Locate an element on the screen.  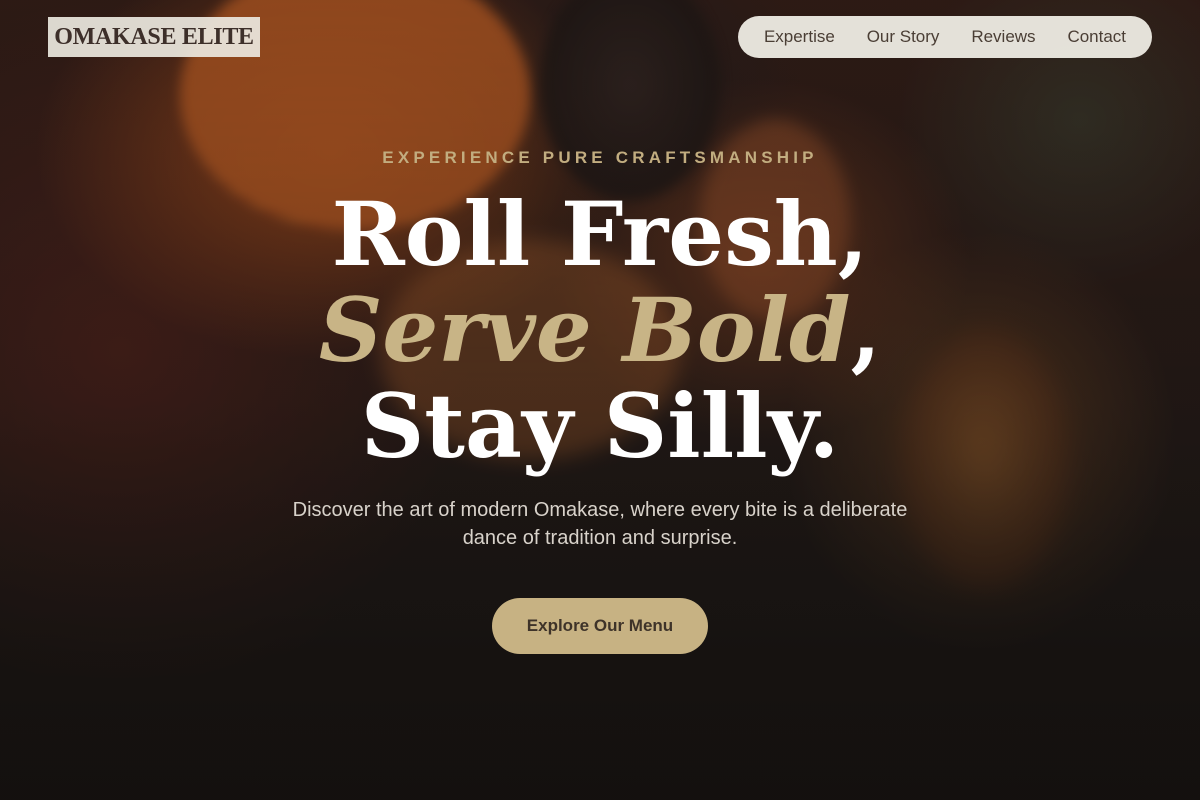
nav-item-our-story: Our Story is located at coordinates (903, 37).